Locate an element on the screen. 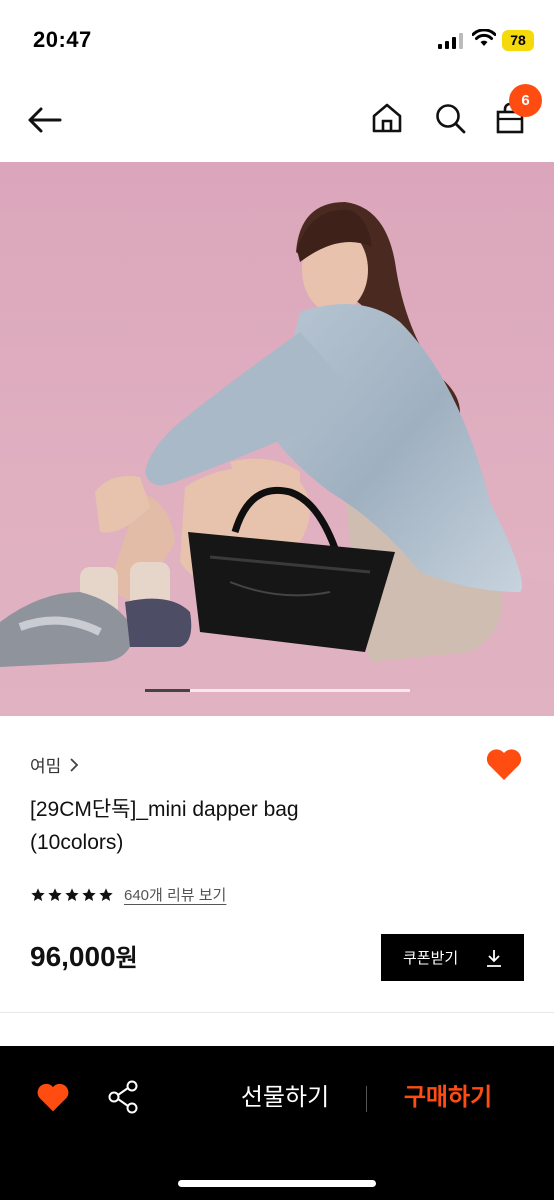 This screenshot has height=1200, width=554. price: 96,000 원 is located at coordinates (84, 955).